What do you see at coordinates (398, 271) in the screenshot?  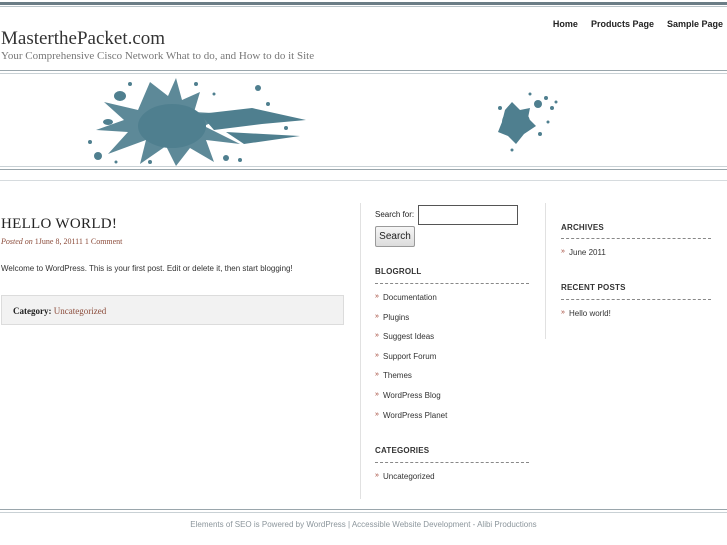 I see `blogroll-heading: BLOGROLL` at bounding box center [398, 271].